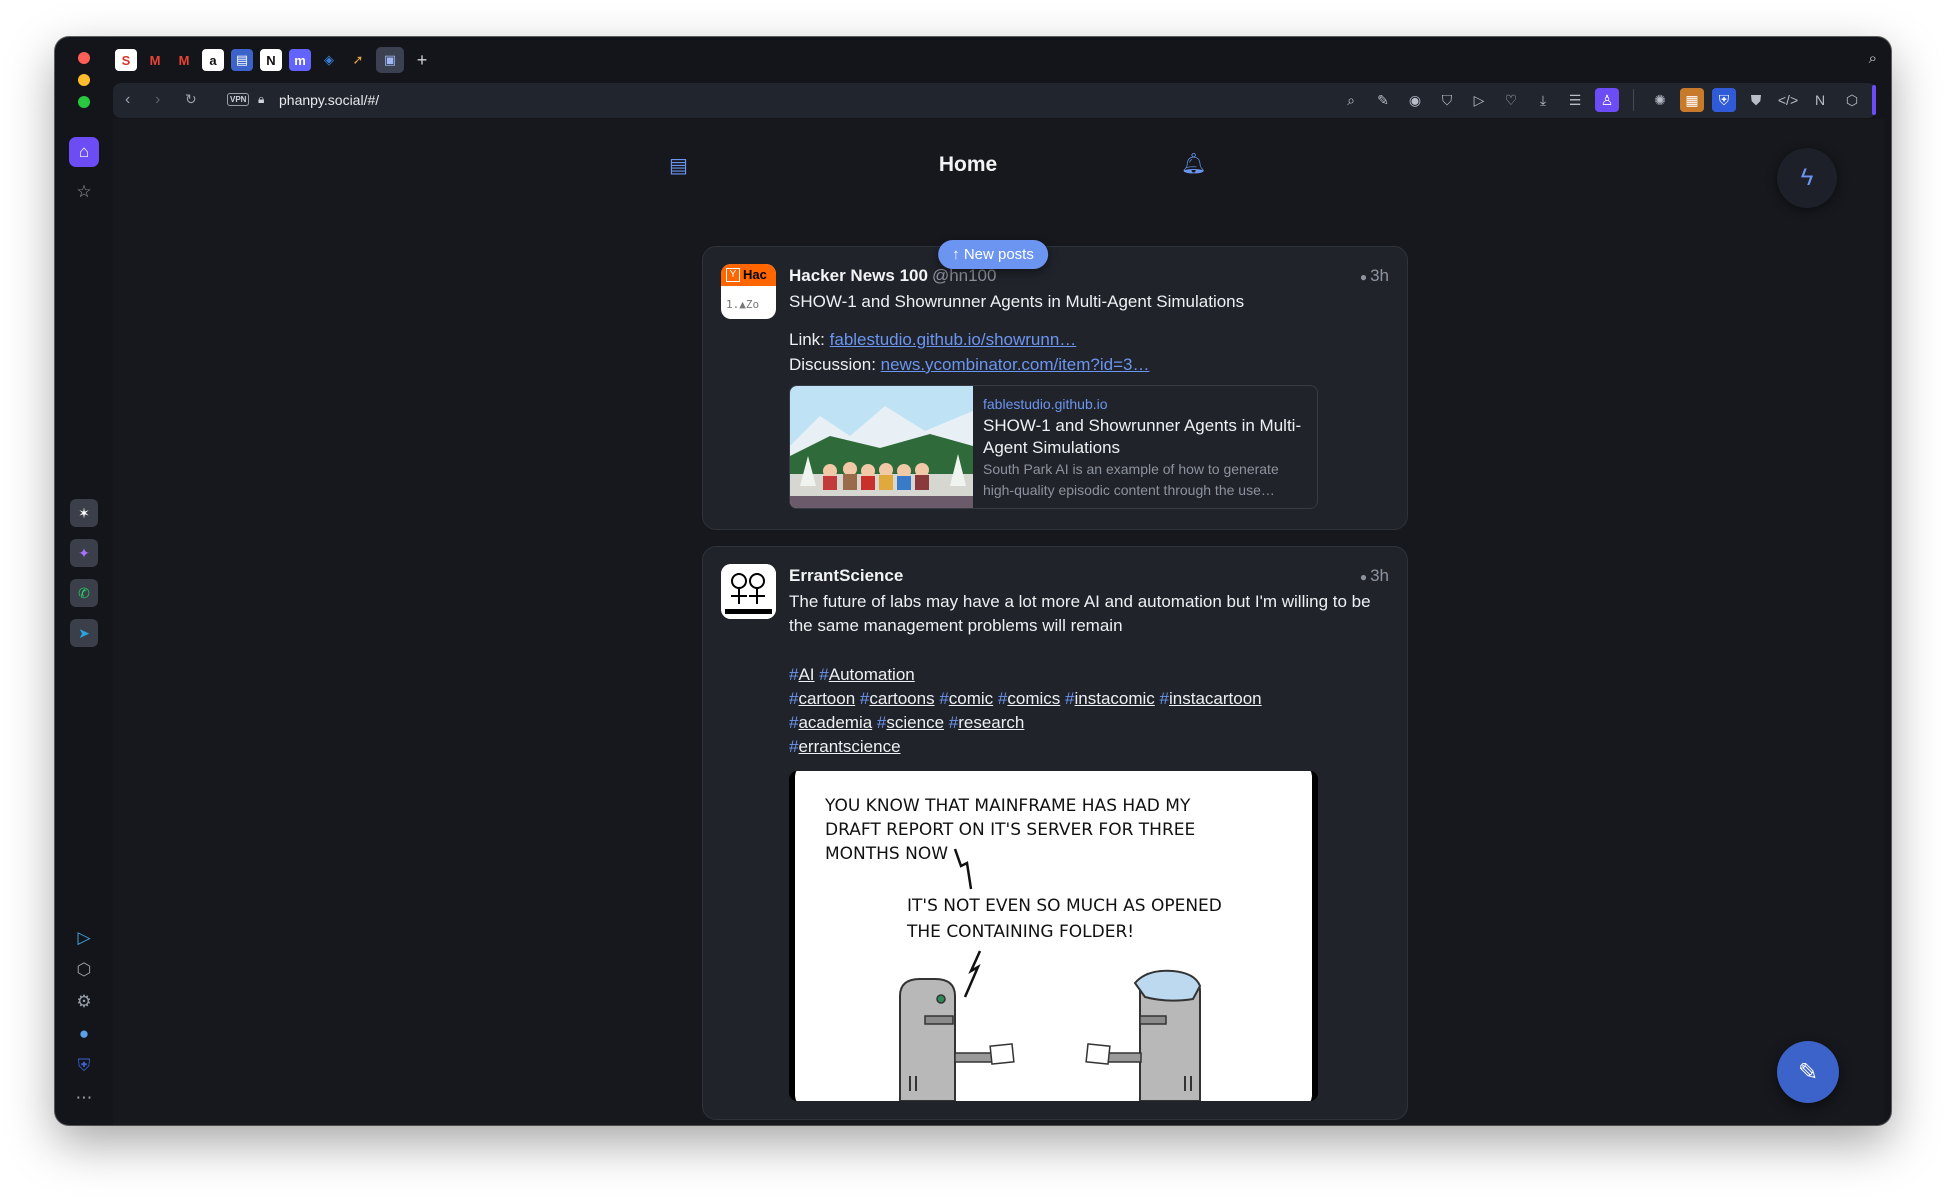  Describe the element at coordinates (329, 100) in the screenshot. I see `url-field: phanpy.social/#/` at that location.